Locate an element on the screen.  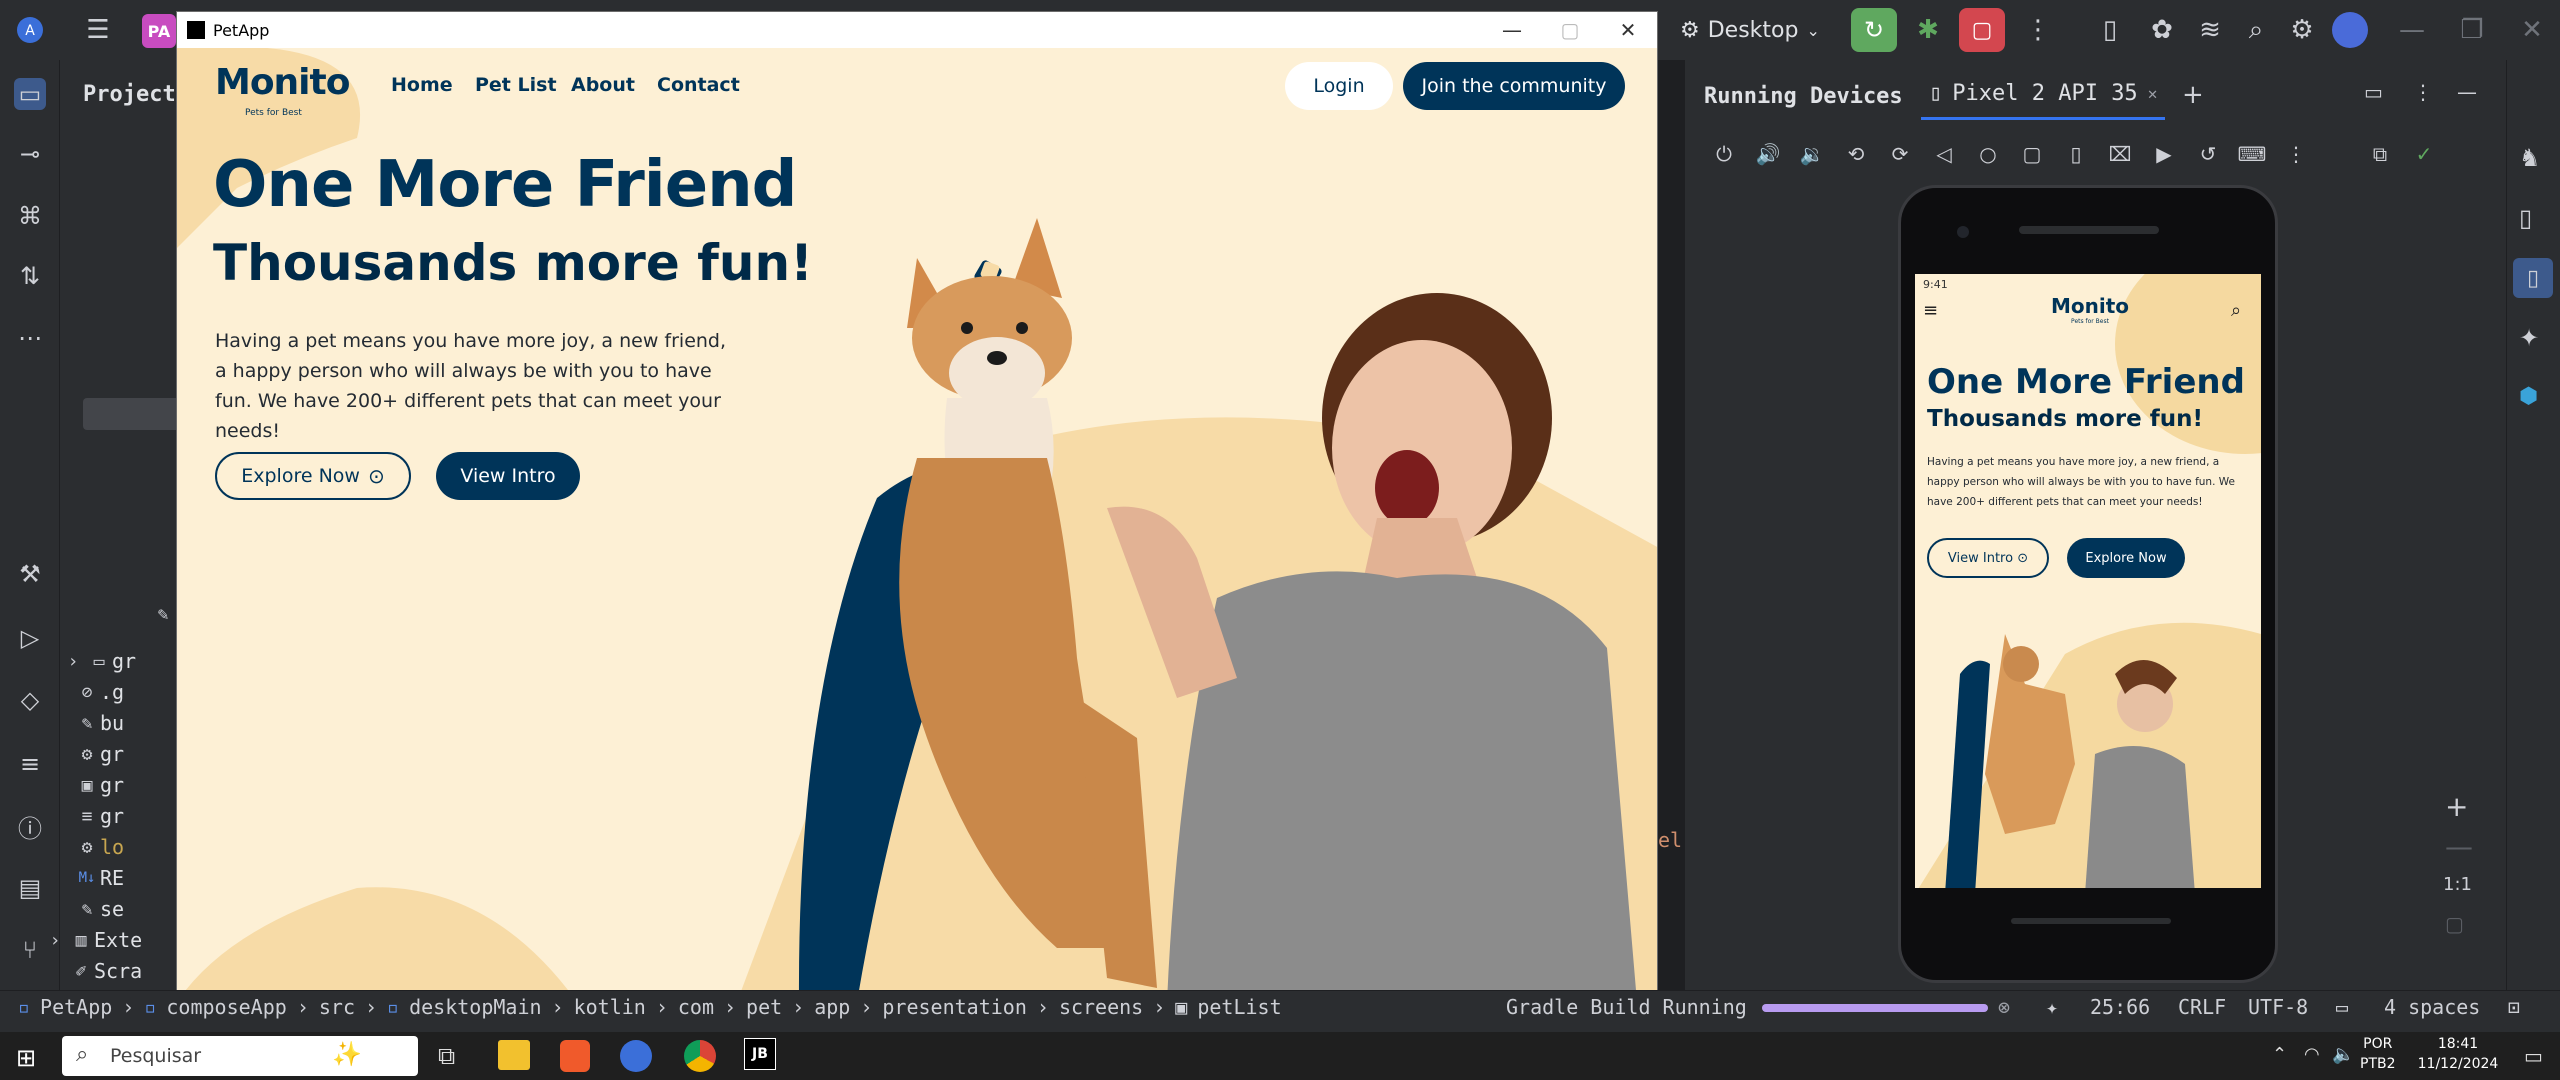
profiler-icon: ≋ is located at coordinates (2210, 30).